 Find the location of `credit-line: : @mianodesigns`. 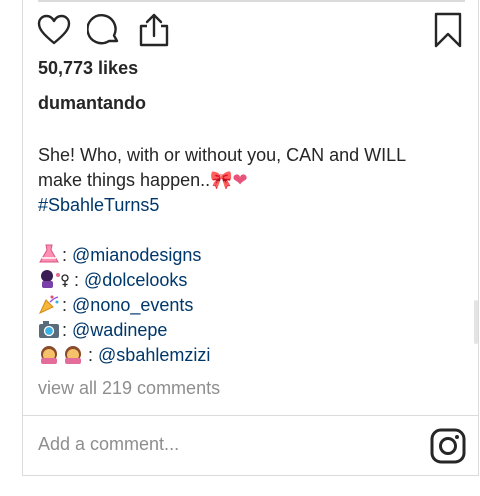

credit-line: : @mianodesigns is located at coordinates (243, 255).